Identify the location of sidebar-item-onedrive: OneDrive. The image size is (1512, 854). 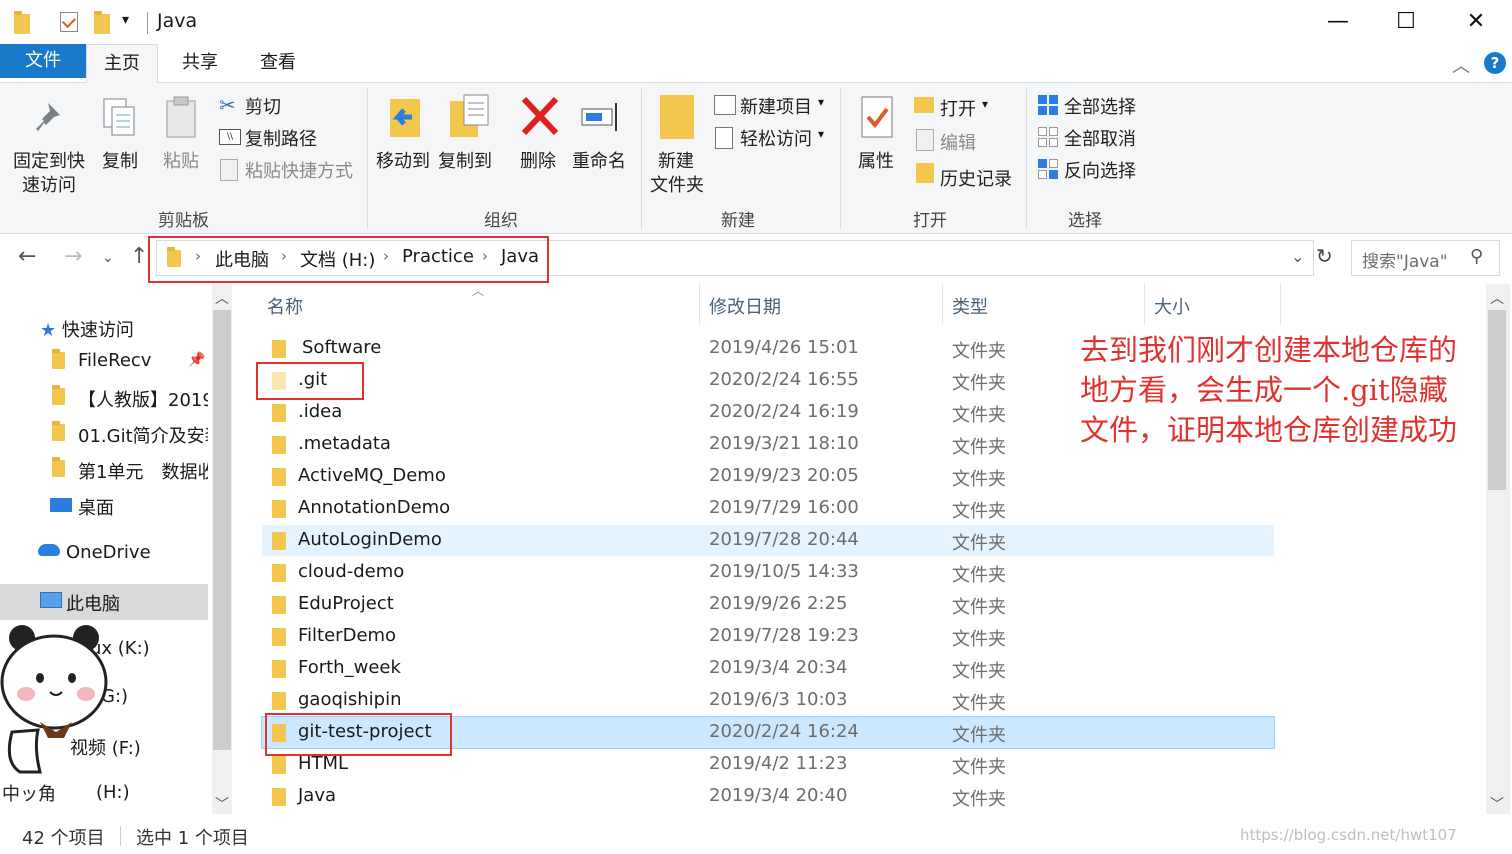
(108, 552).